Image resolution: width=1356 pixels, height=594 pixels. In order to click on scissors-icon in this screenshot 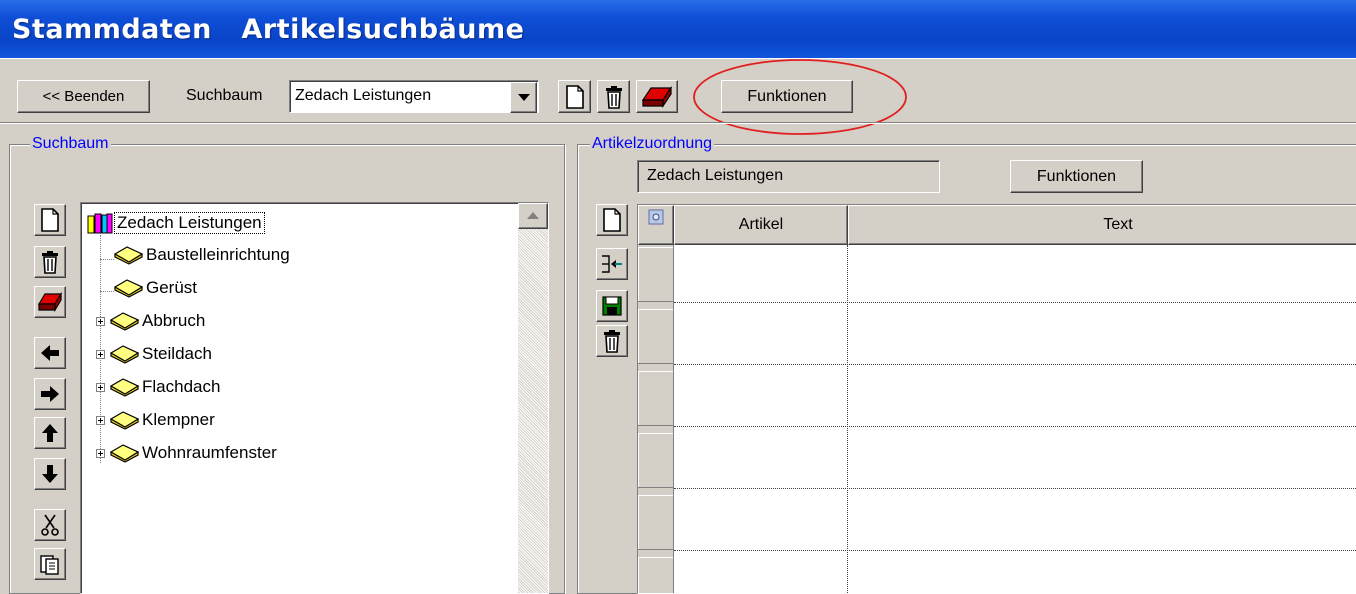, I will do `click(50, 525)`.